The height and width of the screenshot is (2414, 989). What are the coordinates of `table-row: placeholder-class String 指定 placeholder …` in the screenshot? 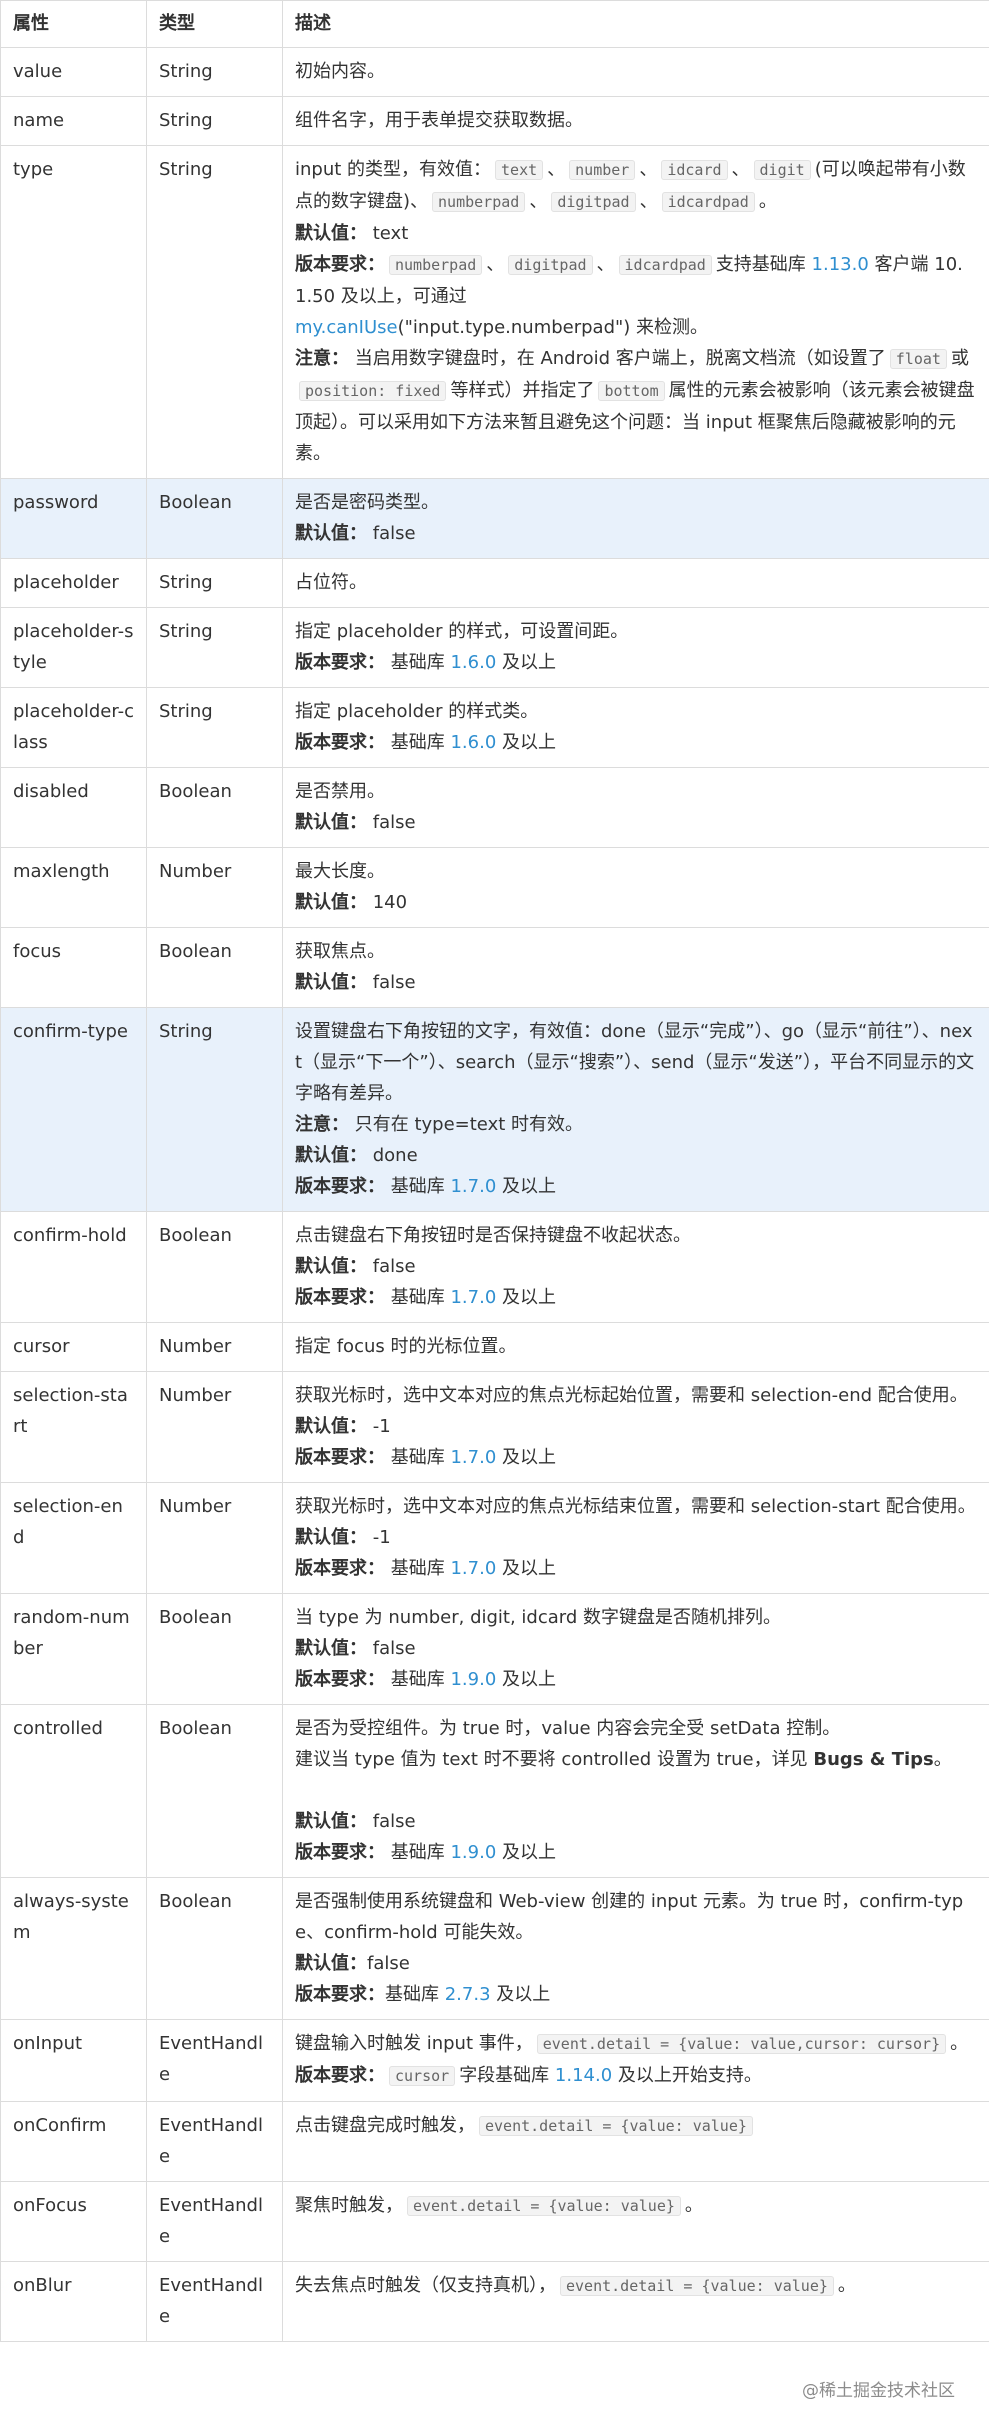 It's located at (494, 727).